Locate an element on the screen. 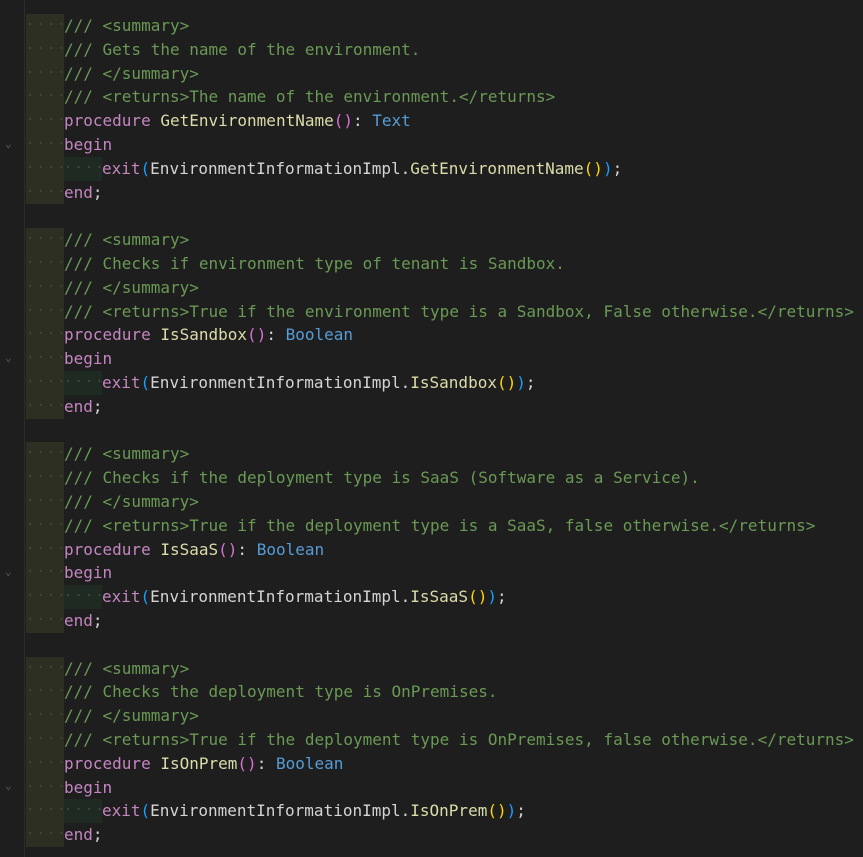 The height and width of the screenshot is (857, 863). procedure-declaration: ···· procedure GetEnvironmentName(): Text is located at coordinates (444, 121).